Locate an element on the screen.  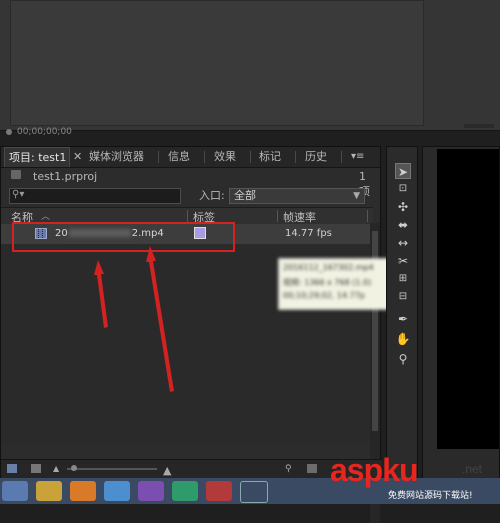
tools-panel: ➤ ⊡ ✣ ⬌ ↔ ✂ ⊞ ⊟ ✒ ✋ ⚲ is located at coordinates (402, 325).